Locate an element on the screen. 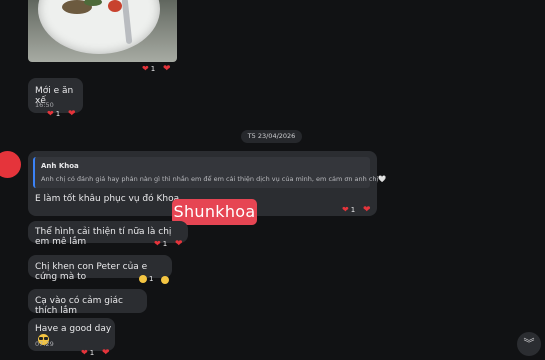 Image resolution: width=545 pixels, height=360 pixels. message-text: E làm tốt khâu phục vụ đó Khoa is located at coordinates (107, 199).